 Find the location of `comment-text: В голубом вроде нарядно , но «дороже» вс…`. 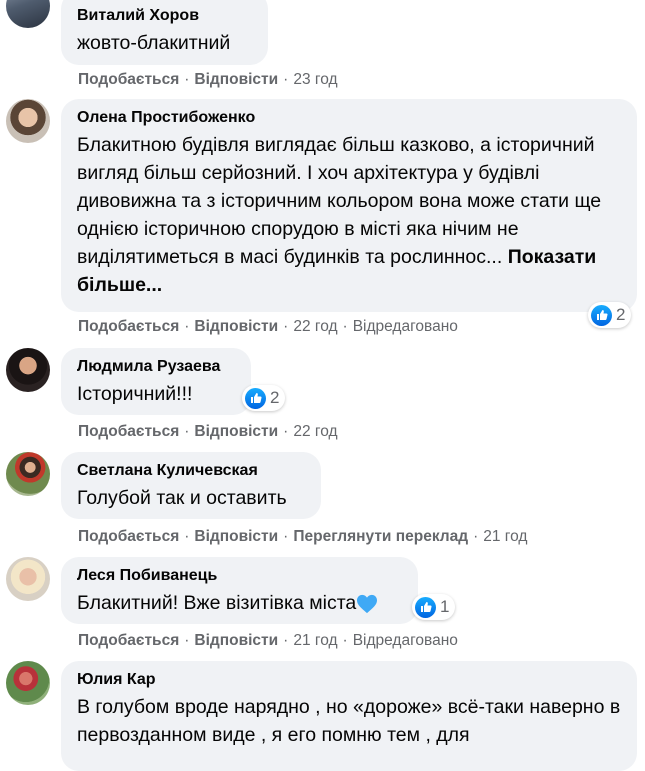

comment-text: В голубом вроде нарядно , но «дороже» вс… is located at coordinates (349, 721).